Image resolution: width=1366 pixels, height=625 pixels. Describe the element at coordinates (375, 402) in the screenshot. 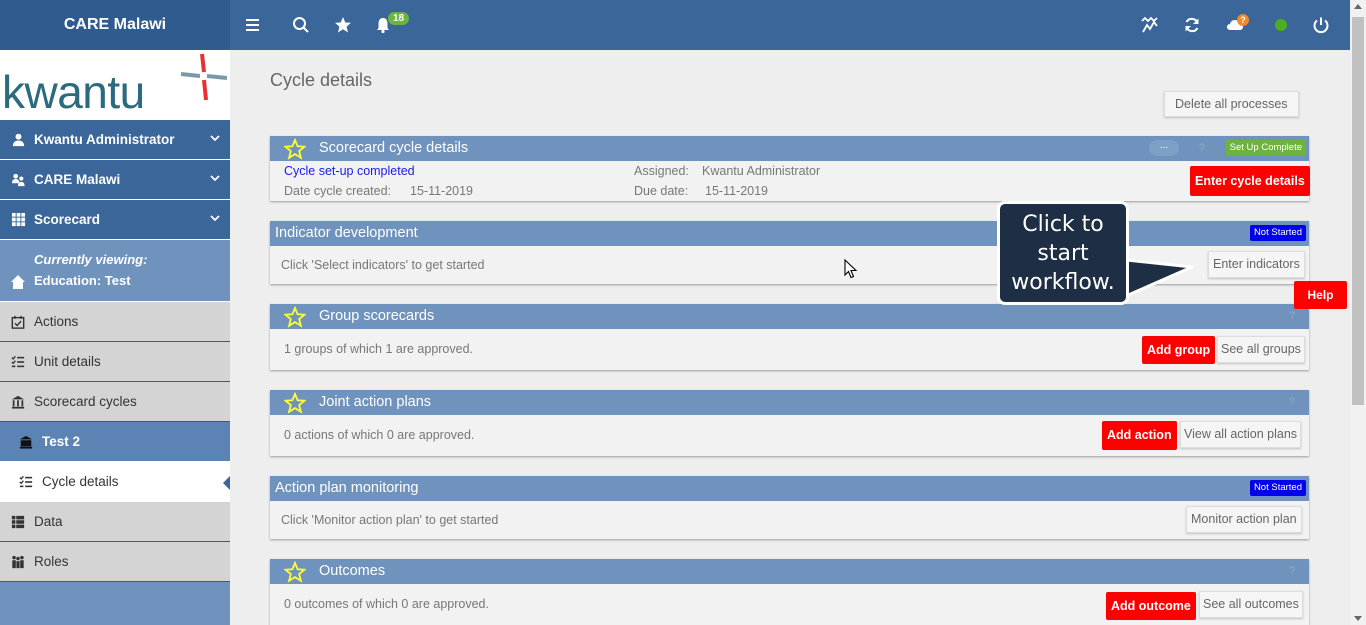

I see `panel-title: Joint action plans` at that location.